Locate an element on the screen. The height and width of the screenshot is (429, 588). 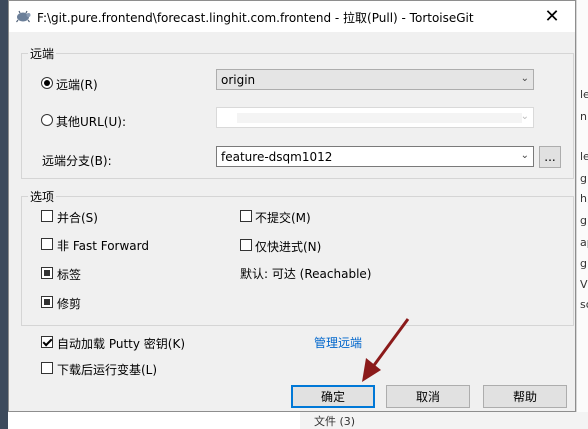
annotation-arrow is located at coordinates (386, 350).